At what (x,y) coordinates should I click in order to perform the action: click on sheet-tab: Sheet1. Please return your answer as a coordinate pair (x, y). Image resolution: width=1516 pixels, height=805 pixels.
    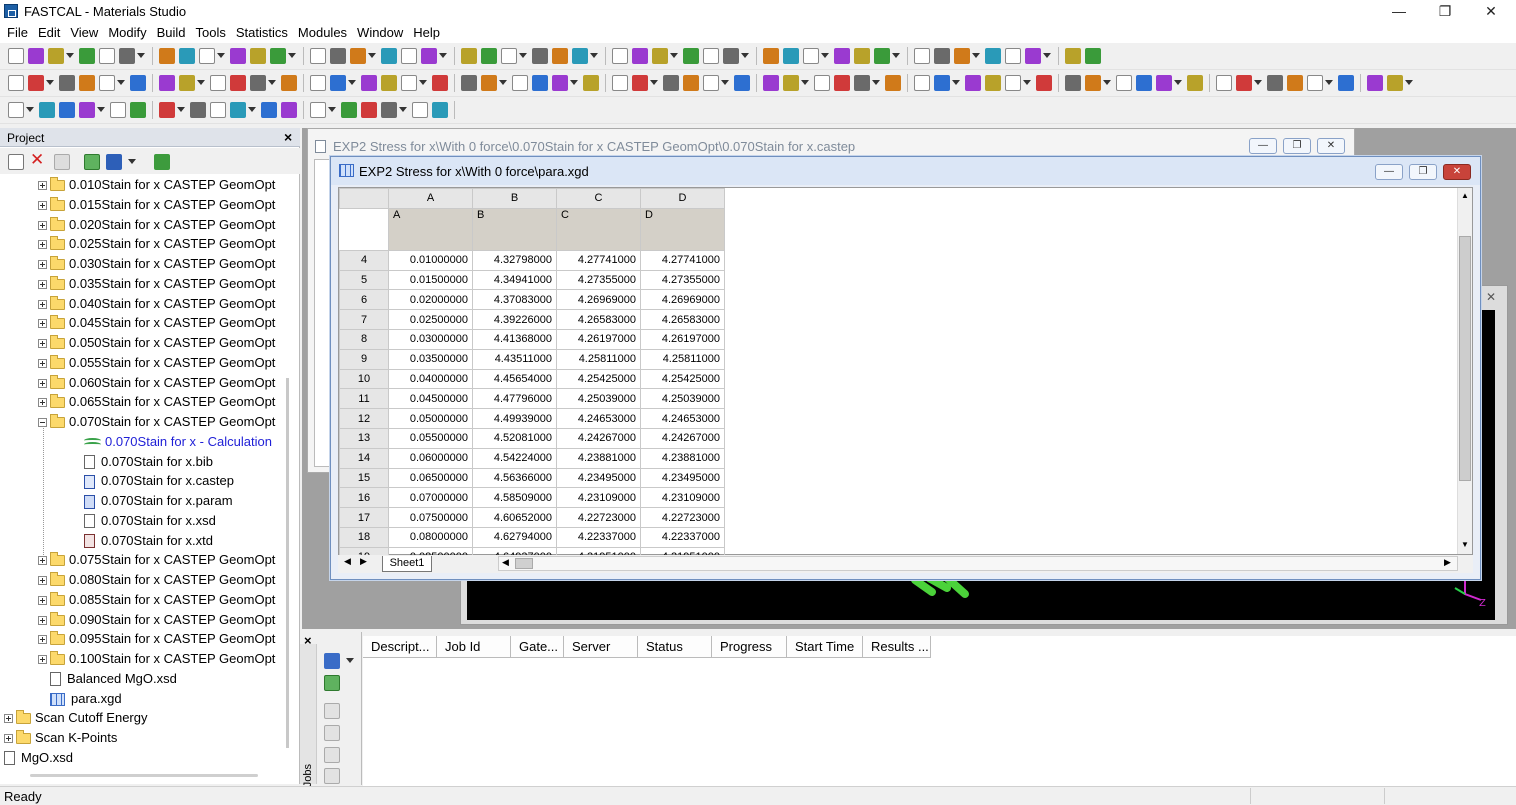
    Looking at the image, I should click on (407, 564).